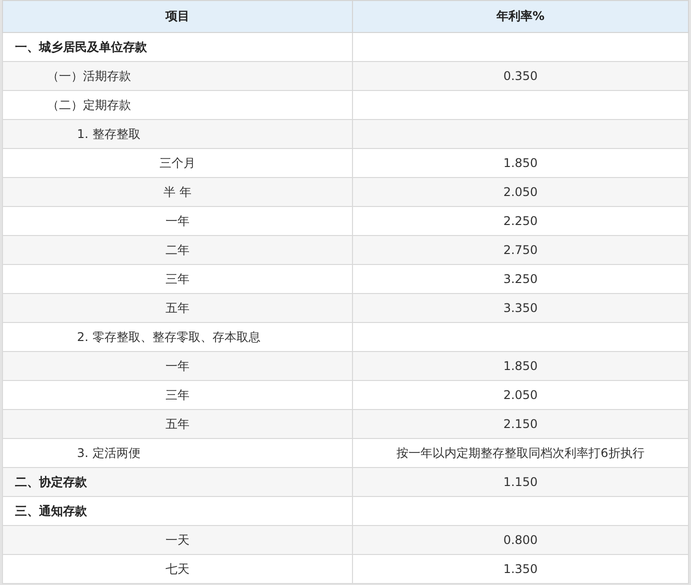 The width and height of the screenshot is (691, 585). Describe the element at coordinates (89, 75) in the screenshot. I see `table-cell: （一）活期存款` at that location.